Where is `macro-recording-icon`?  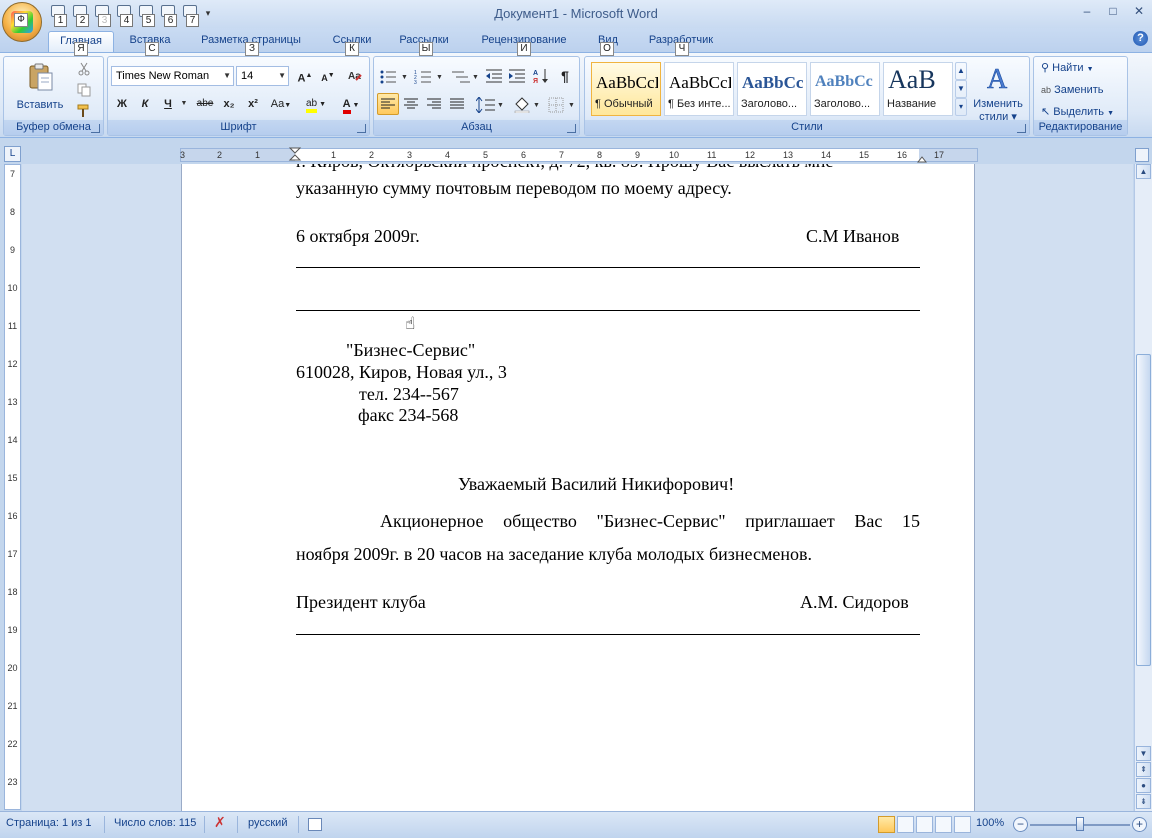 macro-recording-icon is located at coordinates (315, 824).